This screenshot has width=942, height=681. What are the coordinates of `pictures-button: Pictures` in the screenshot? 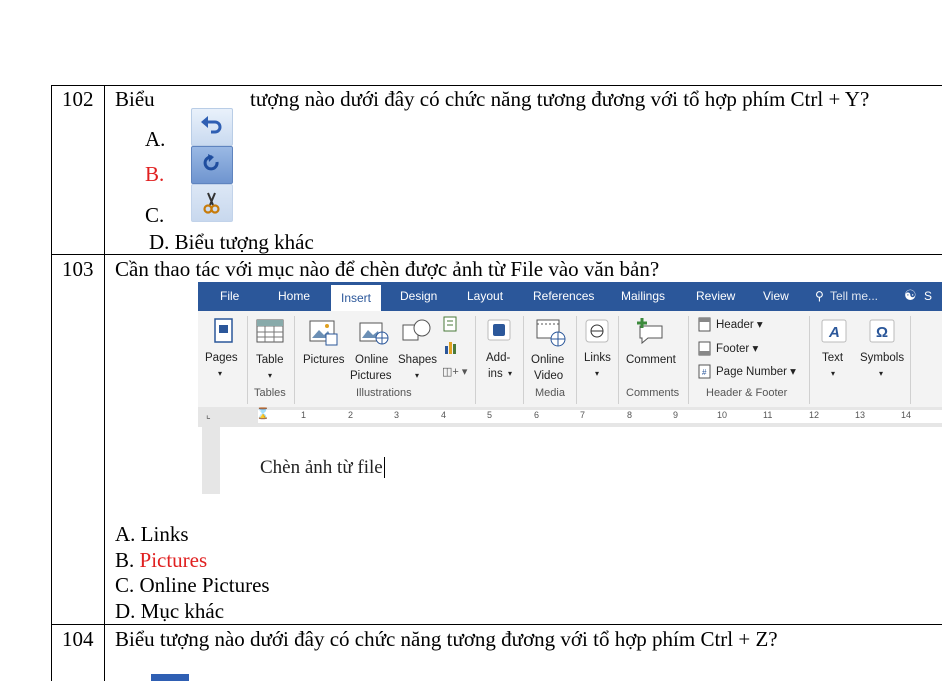 It's located at (324, 360).